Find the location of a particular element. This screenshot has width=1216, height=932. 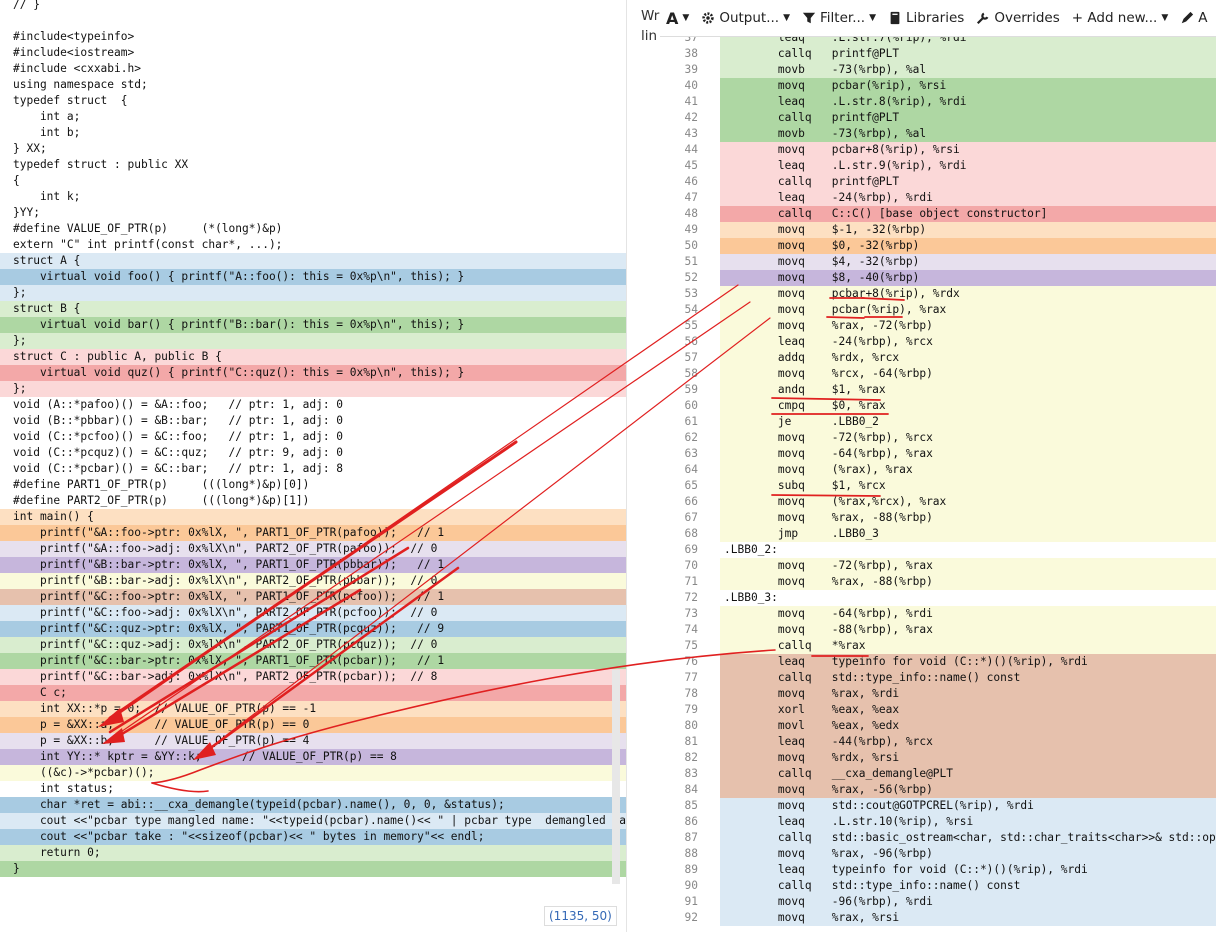

assembly-line: 80 movl %eax, %edx is located at coordinates (938, 726).